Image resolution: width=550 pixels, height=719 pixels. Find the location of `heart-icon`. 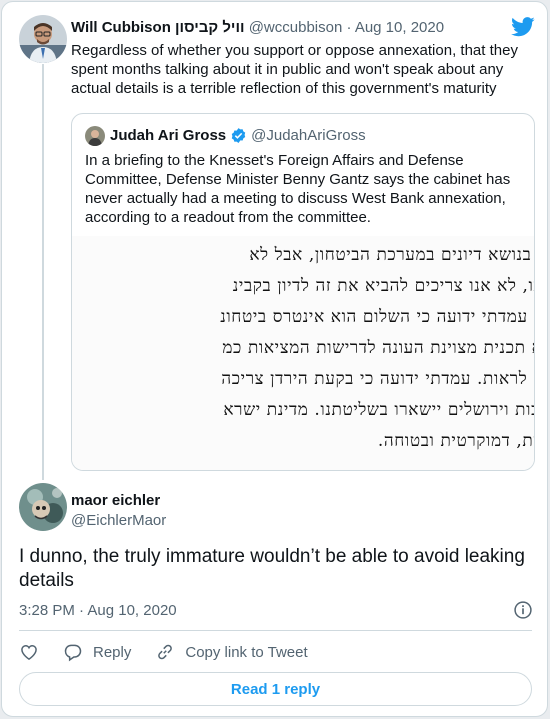

heart-icon is located at coordinates (29, 652).